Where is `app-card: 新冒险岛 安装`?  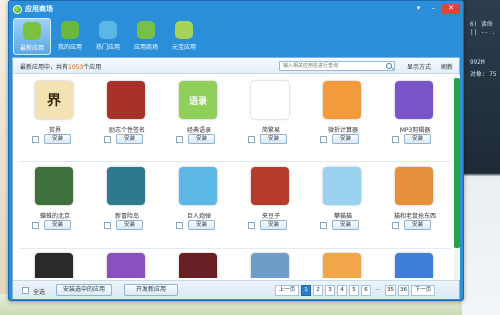
app-card: 新冒险岛 安装 is located at coordinates (127, 202).